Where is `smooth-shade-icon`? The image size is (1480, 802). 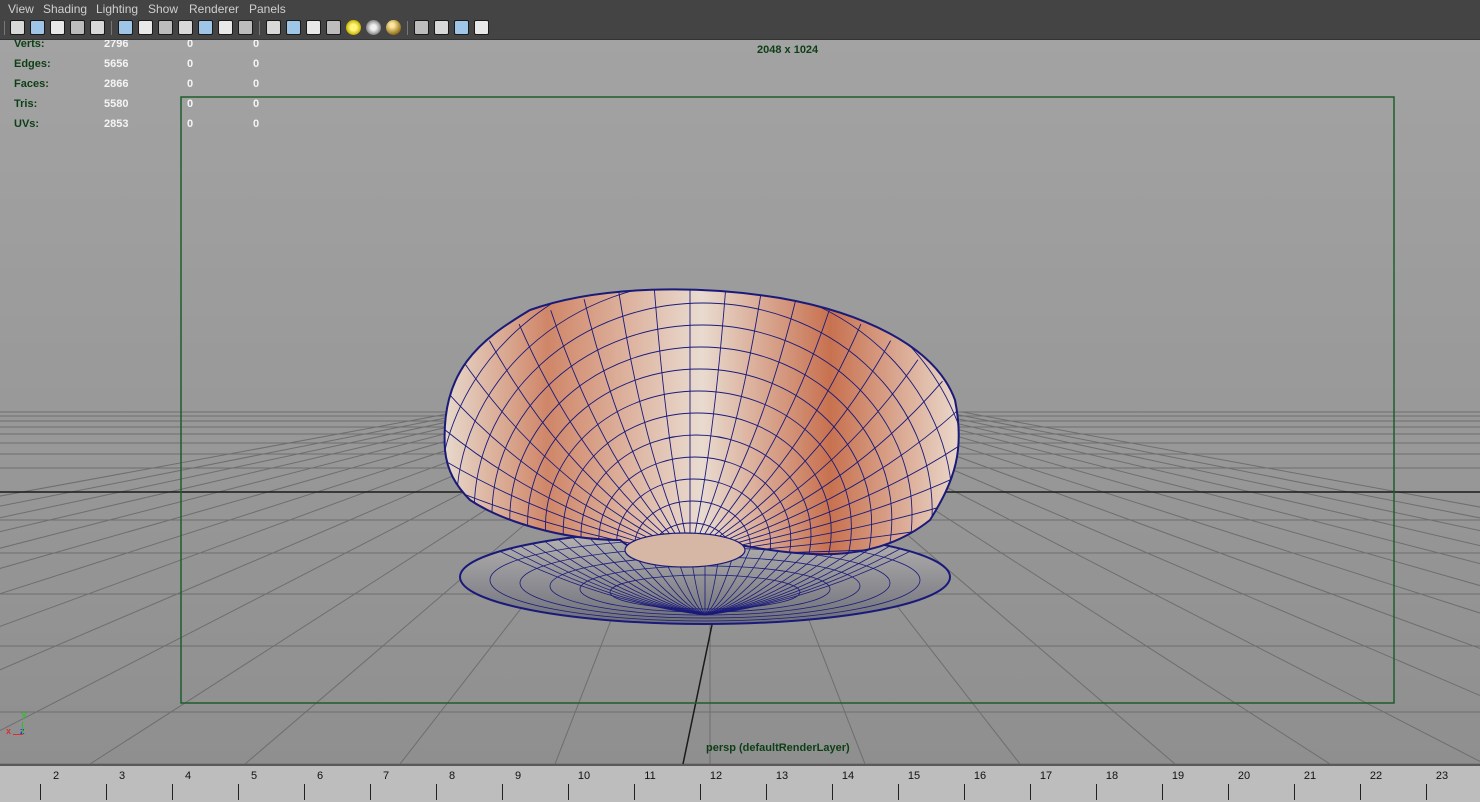 smooth-shade-icon is located at coordinates (293, 27).